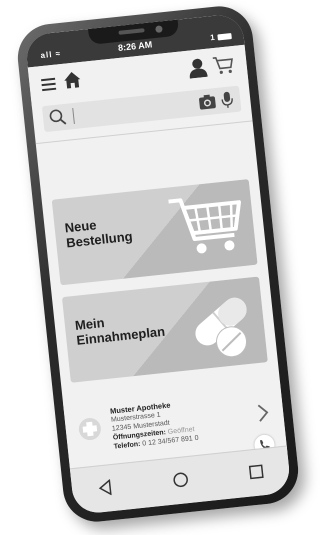  Describe the element at coordinates (89, 429) in the screenshot. I see `pharmacy-logo-icon` at that location.